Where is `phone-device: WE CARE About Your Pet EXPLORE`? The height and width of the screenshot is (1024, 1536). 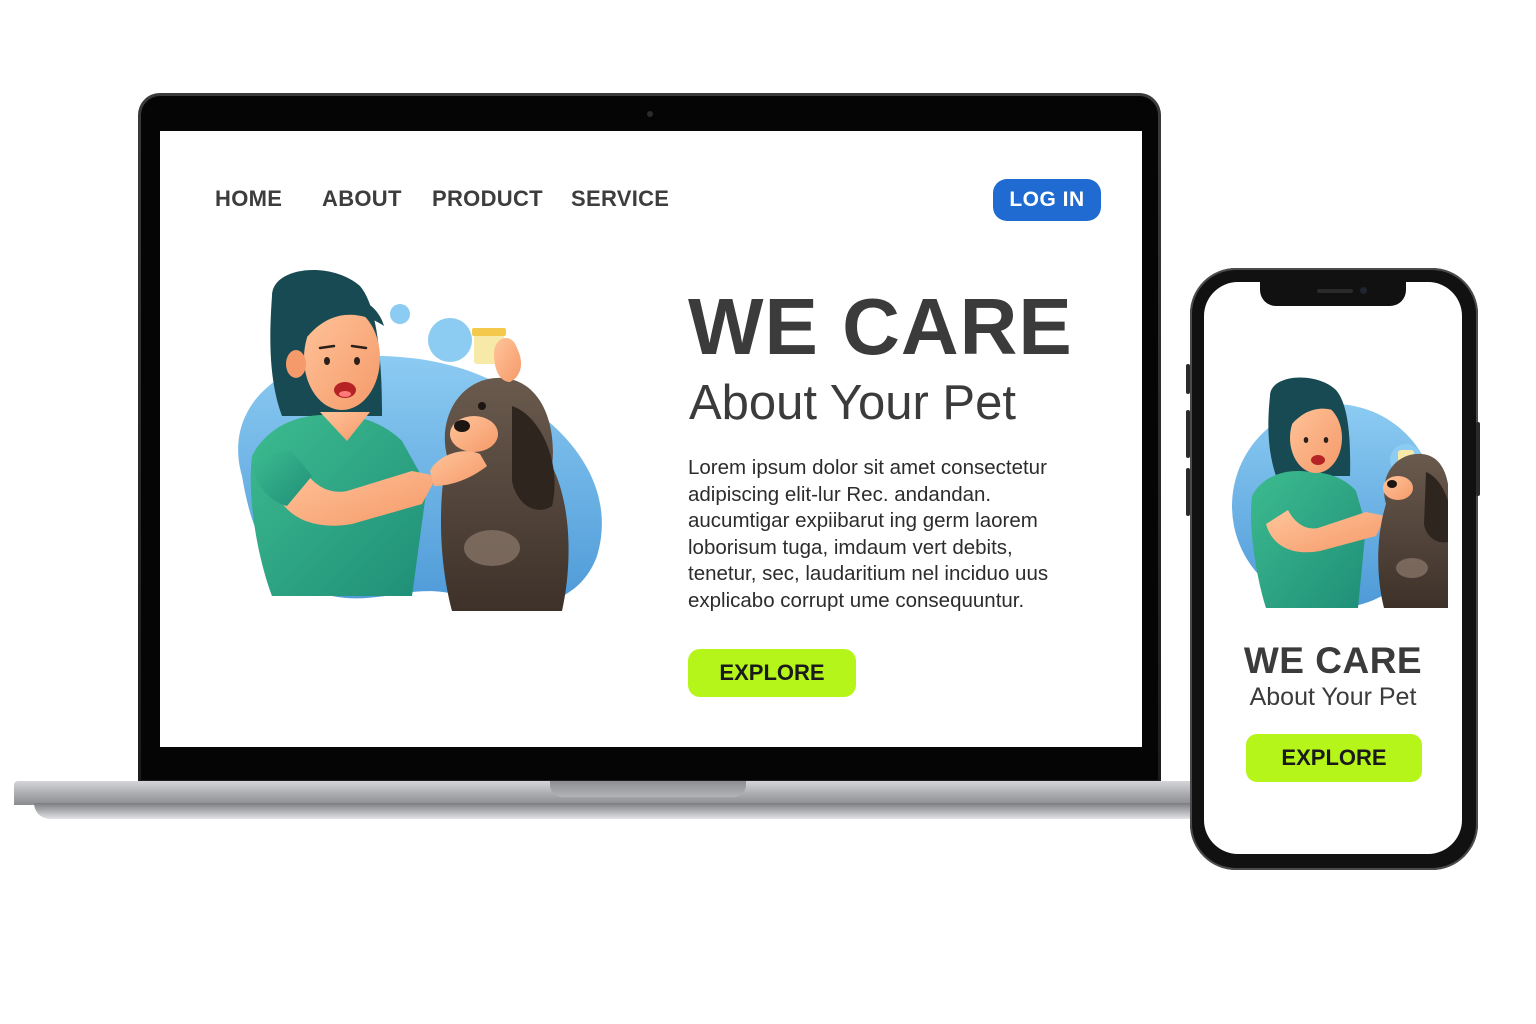
phone-device: WE CARE About Your Pet EXPLORE is located at coordinates (1333, 569).